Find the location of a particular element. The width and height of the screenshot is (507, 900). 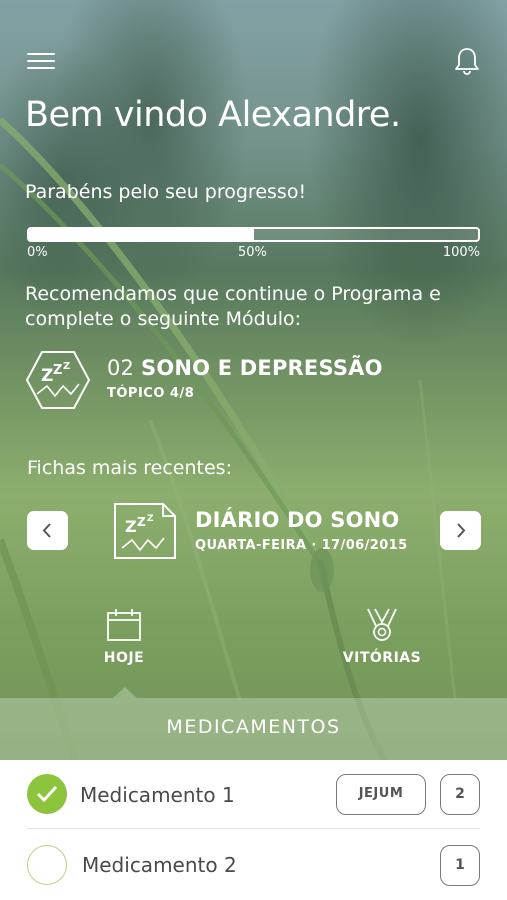

medal-icon is located at coordinates (382, 624).